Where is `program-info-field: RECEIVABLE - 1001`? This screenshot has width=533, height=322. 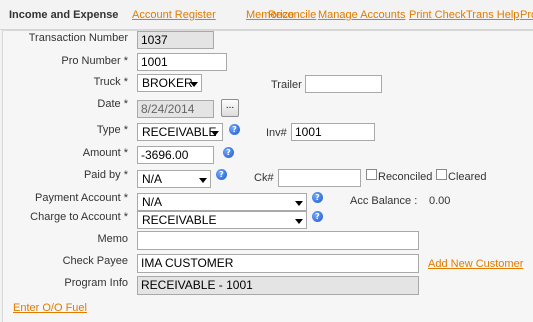 program-info-field: RECEIVABLE - 1001 is located at coordinates (278, 285).